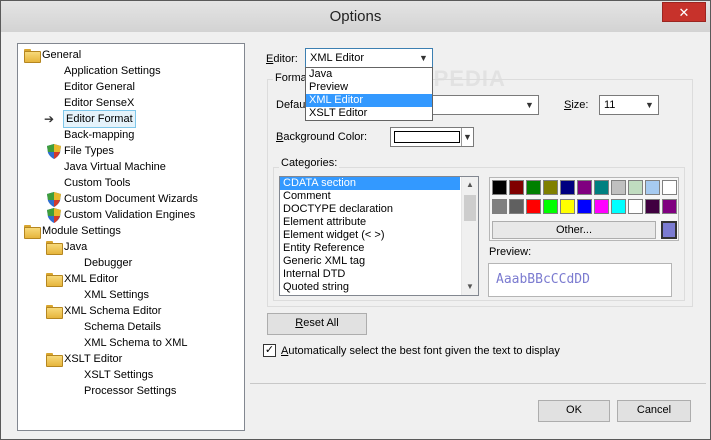 This screenshot has height=440, width=711. I want to click on current-color-swatch, so click(669, 230).